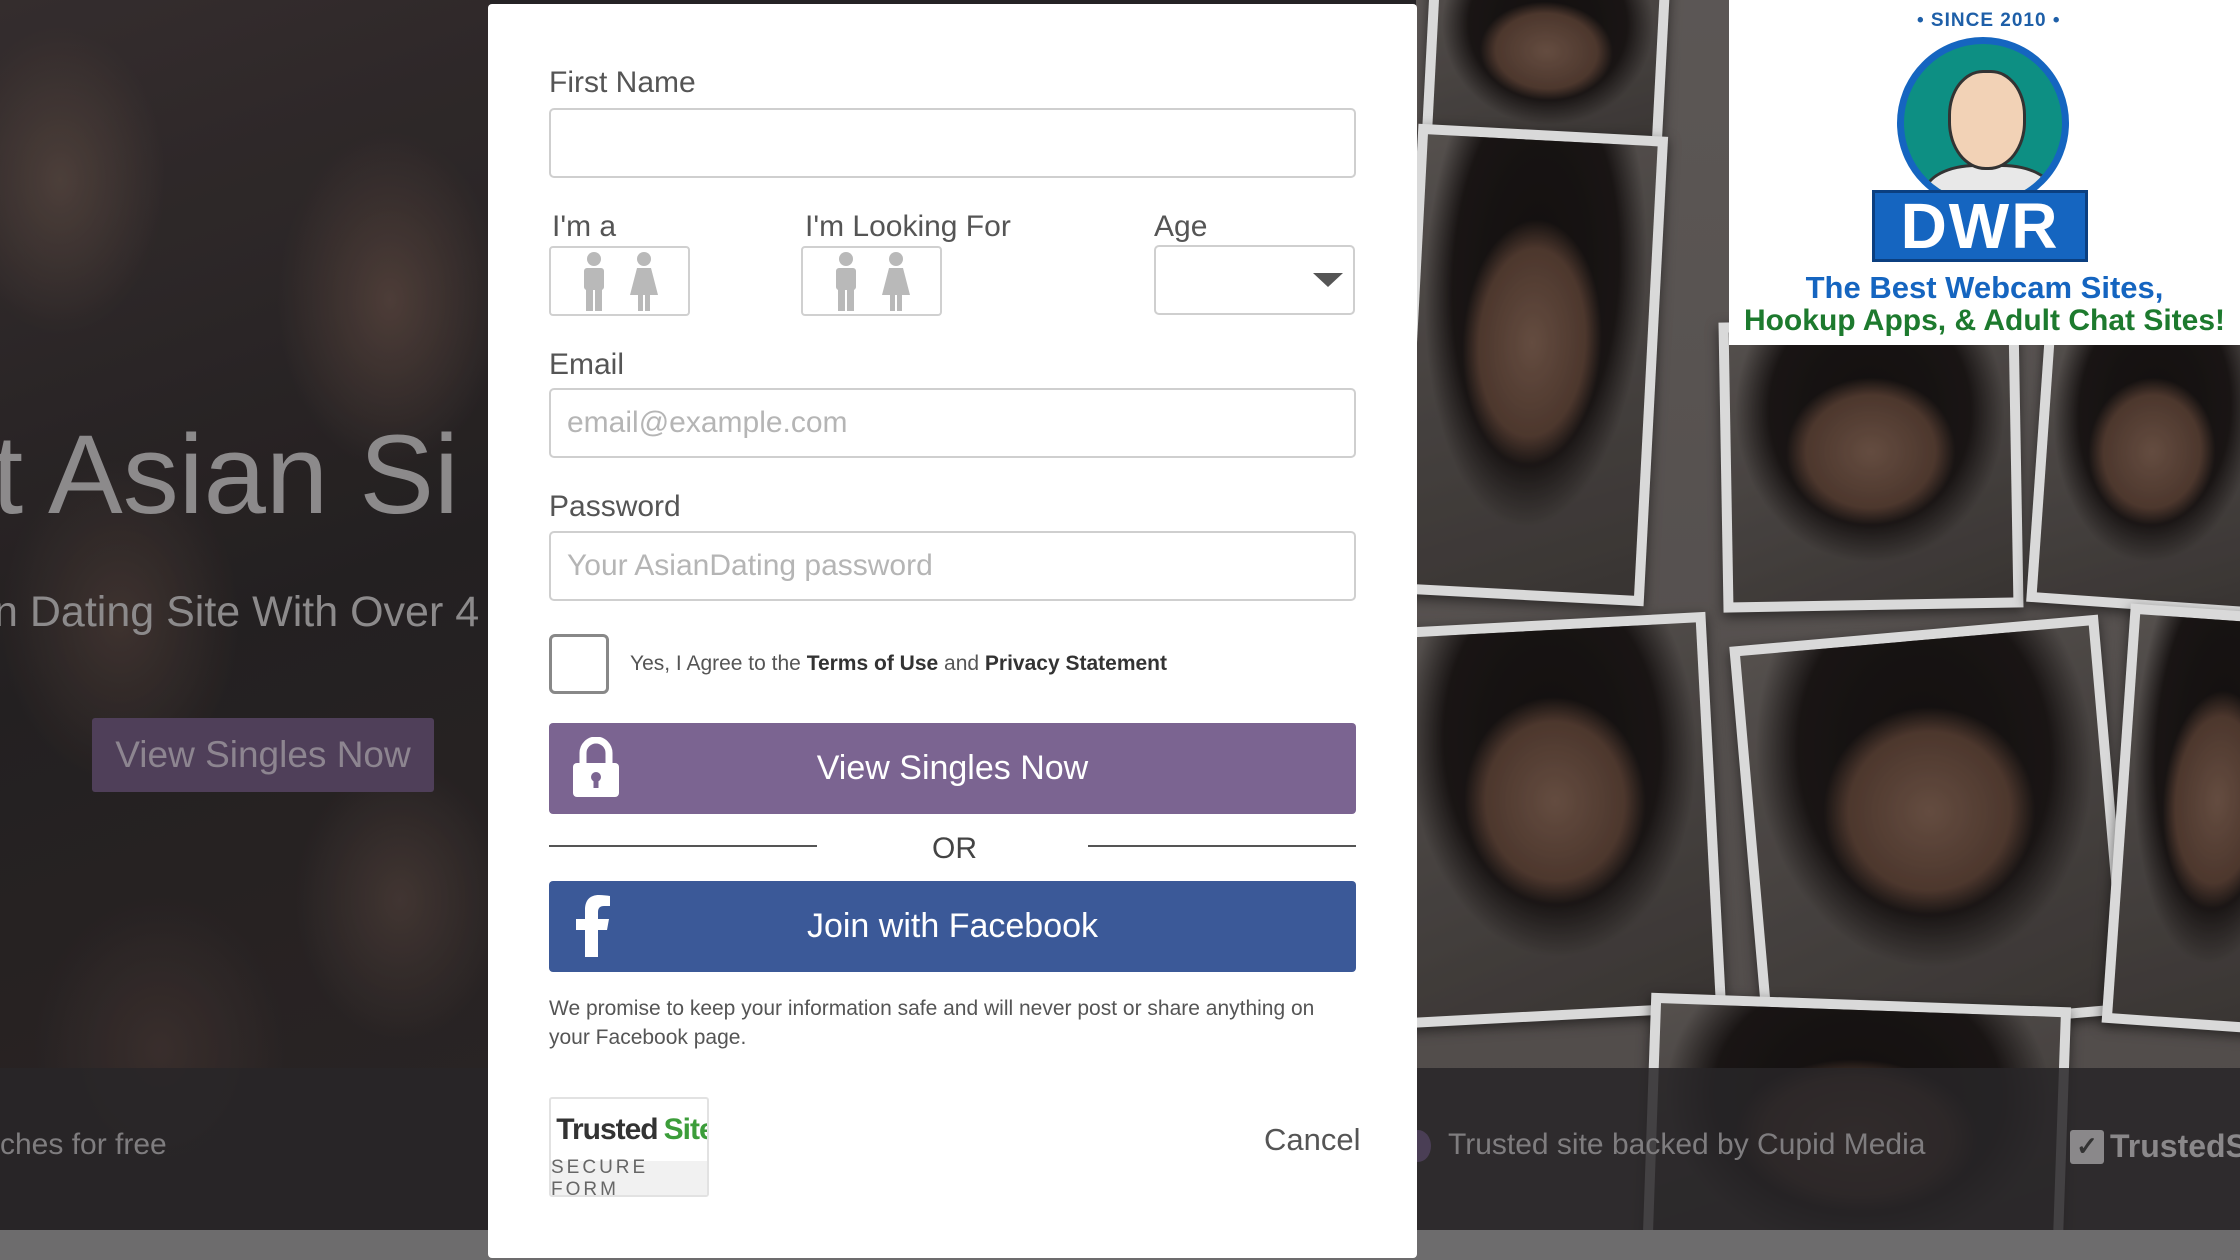 This screenshot has height=1260, width=2240. I want to click on badge-tagline-2: Hookup Apps, & Adult Chat Sites!, so click(1984, 320).